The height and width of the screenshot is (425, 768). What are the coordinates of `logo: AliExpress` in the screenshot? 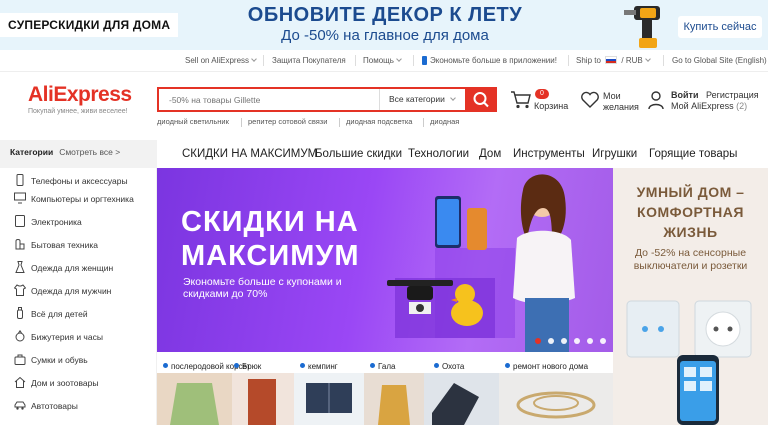 It's located at (80, 95).